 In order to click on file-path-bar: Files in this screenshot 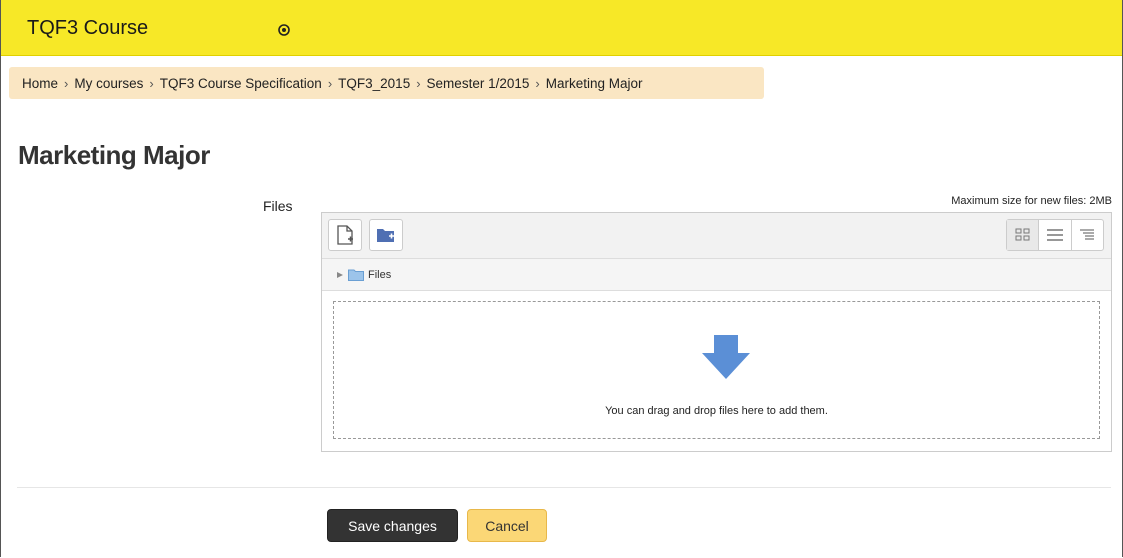, I will do `click(716, 275)`.